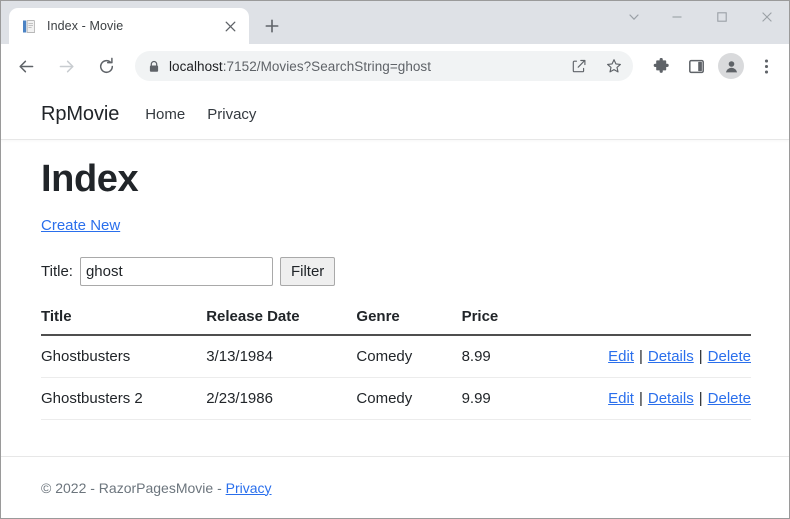  I want to click on window-controls, so click(701, 17).